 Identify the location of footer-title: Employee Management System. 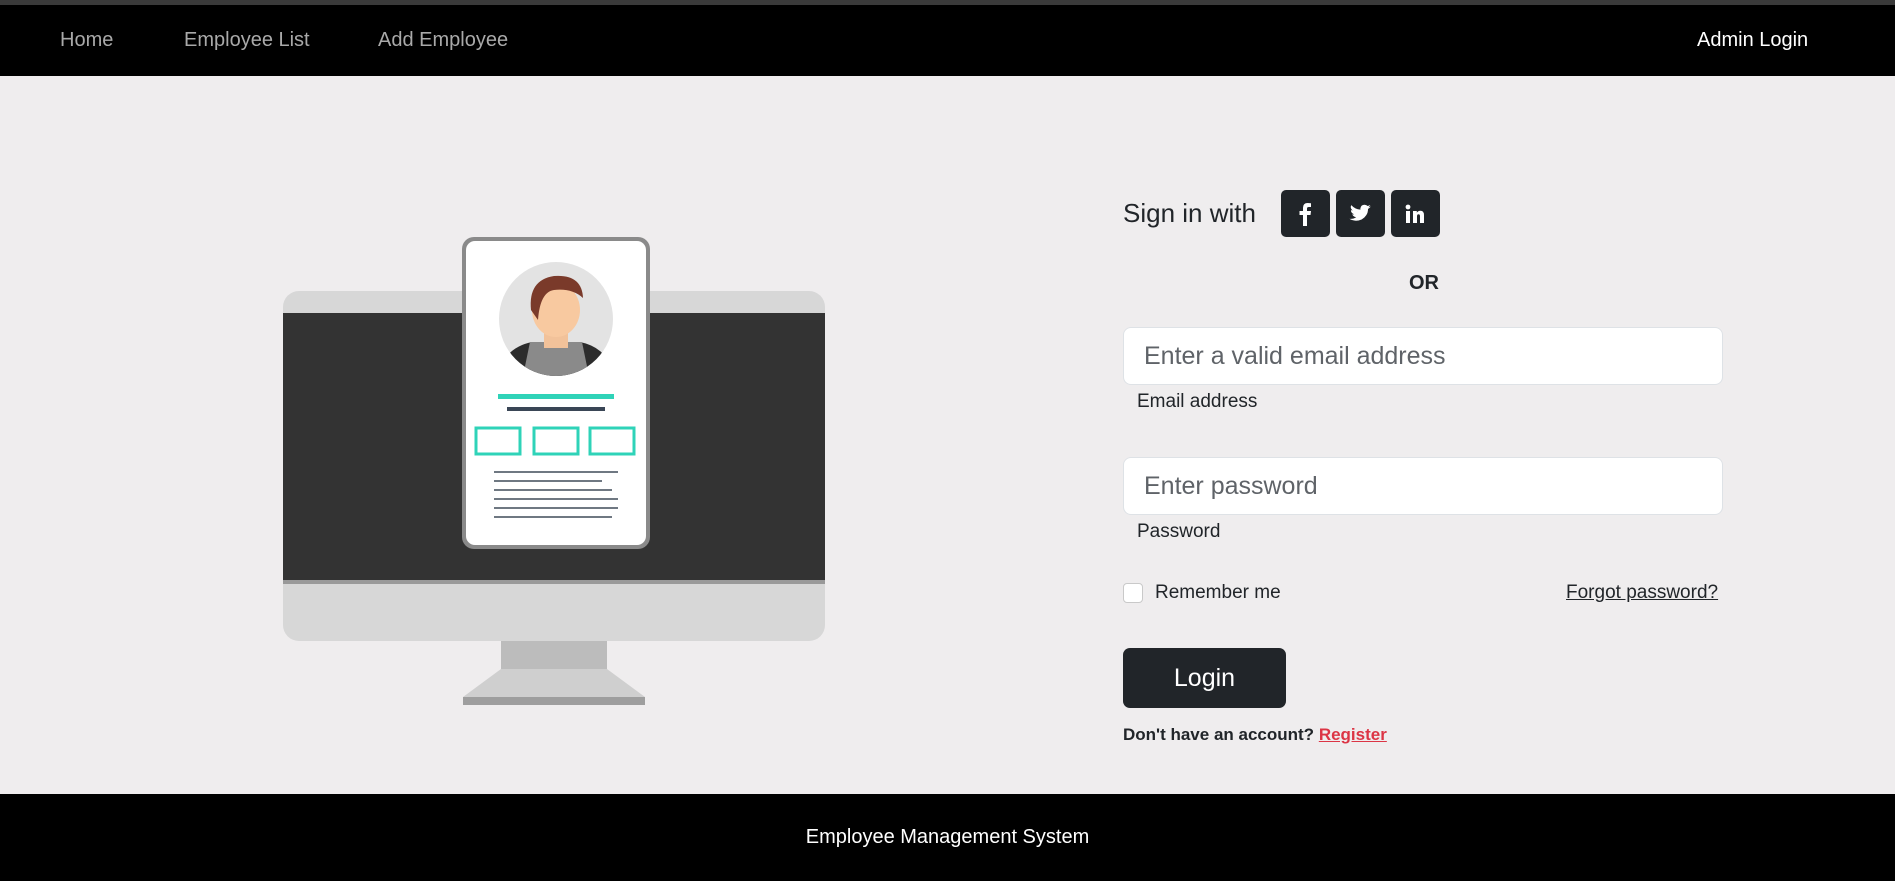
(947, 837).